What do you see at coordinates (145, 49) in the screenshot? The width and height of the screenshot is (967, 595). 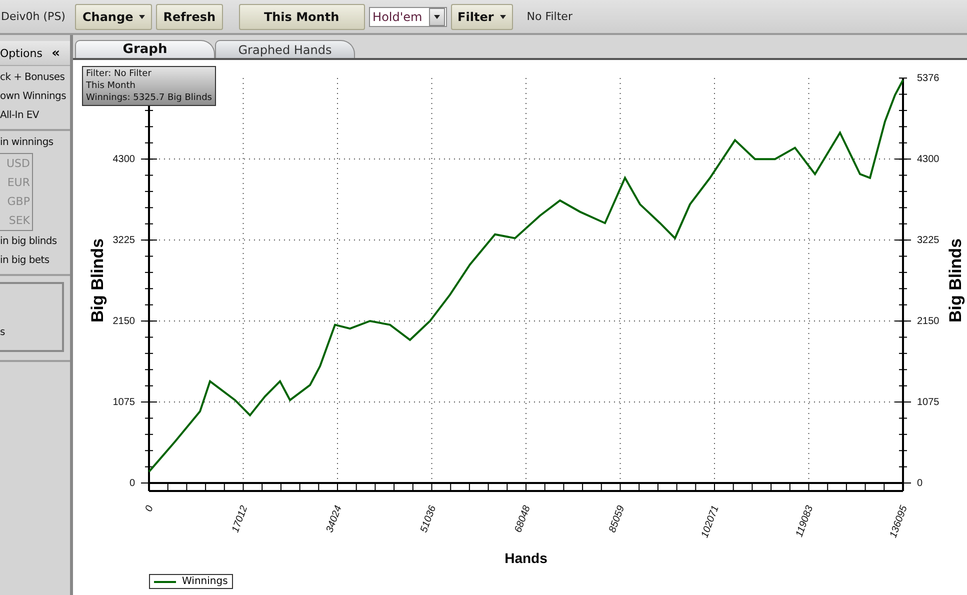 I see `tab: Graph` at bounding box center [145, 49].